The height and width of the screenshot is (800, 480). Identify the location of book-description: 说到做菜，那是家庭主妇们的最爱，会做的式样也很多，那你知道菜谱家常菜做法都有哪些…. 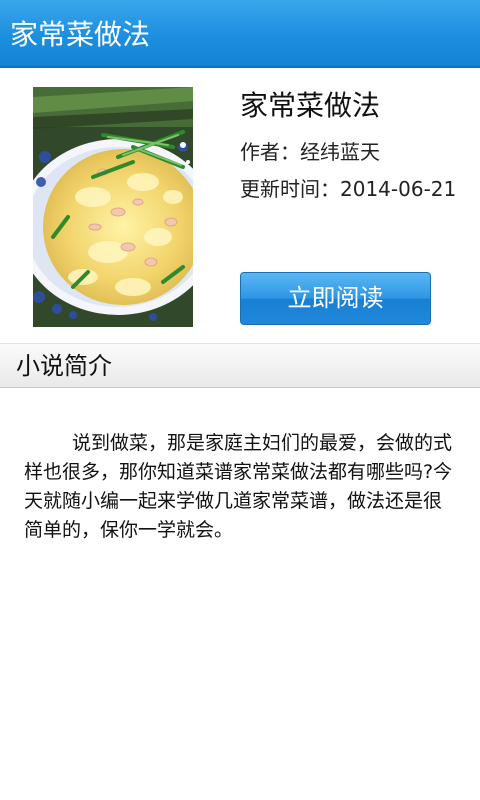
(238, 486).